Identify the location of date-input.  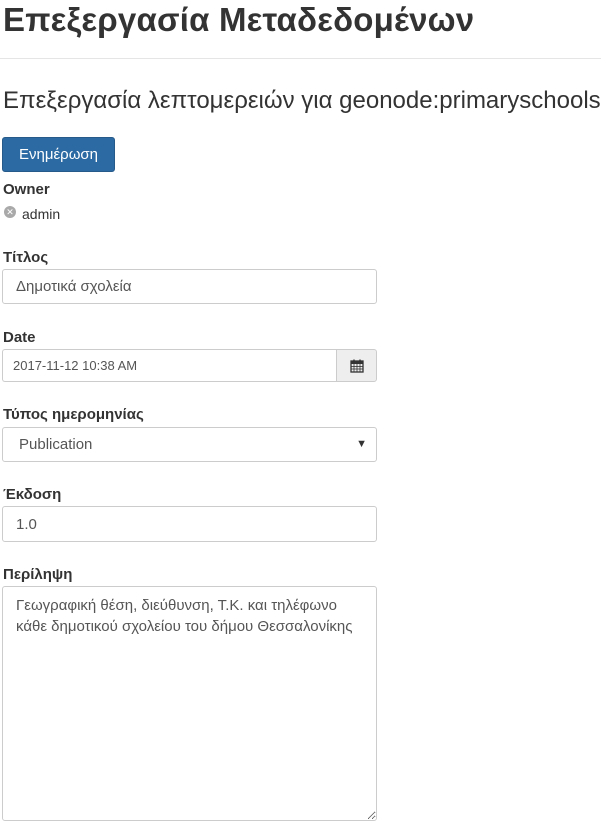
(169, 365).